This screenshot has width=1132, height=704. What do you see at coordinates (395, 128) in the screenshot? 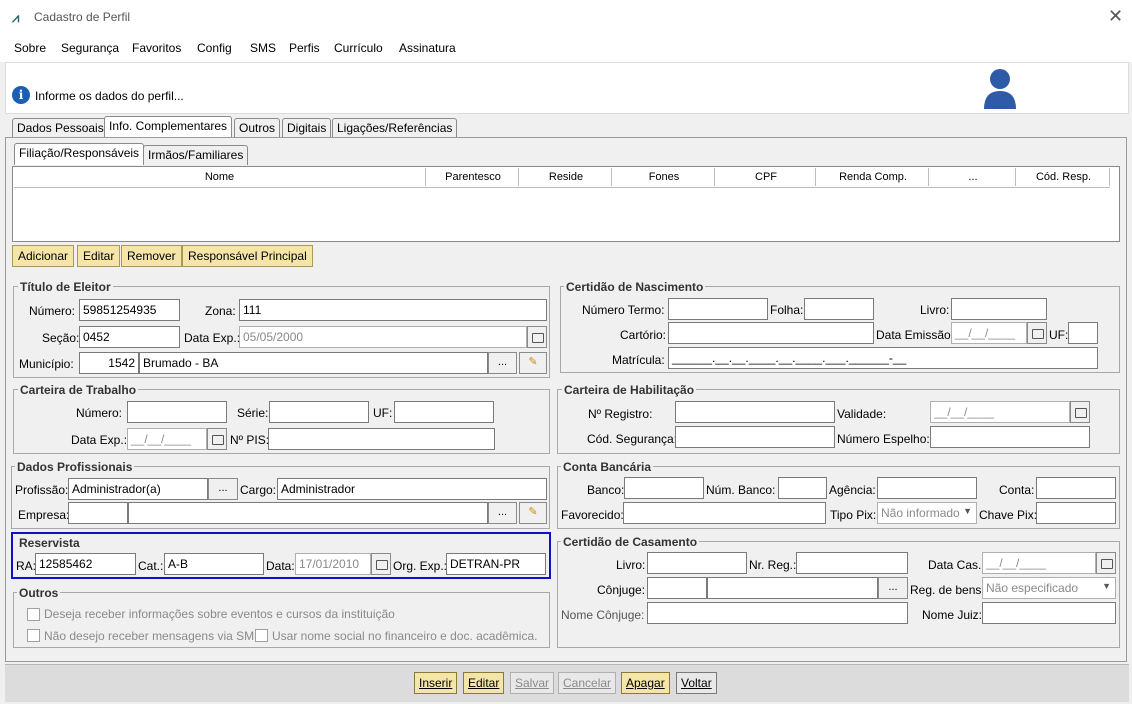
I see `tab-ligacoes-referencias: Ligações/Referências` at bounding box center [395, 128].